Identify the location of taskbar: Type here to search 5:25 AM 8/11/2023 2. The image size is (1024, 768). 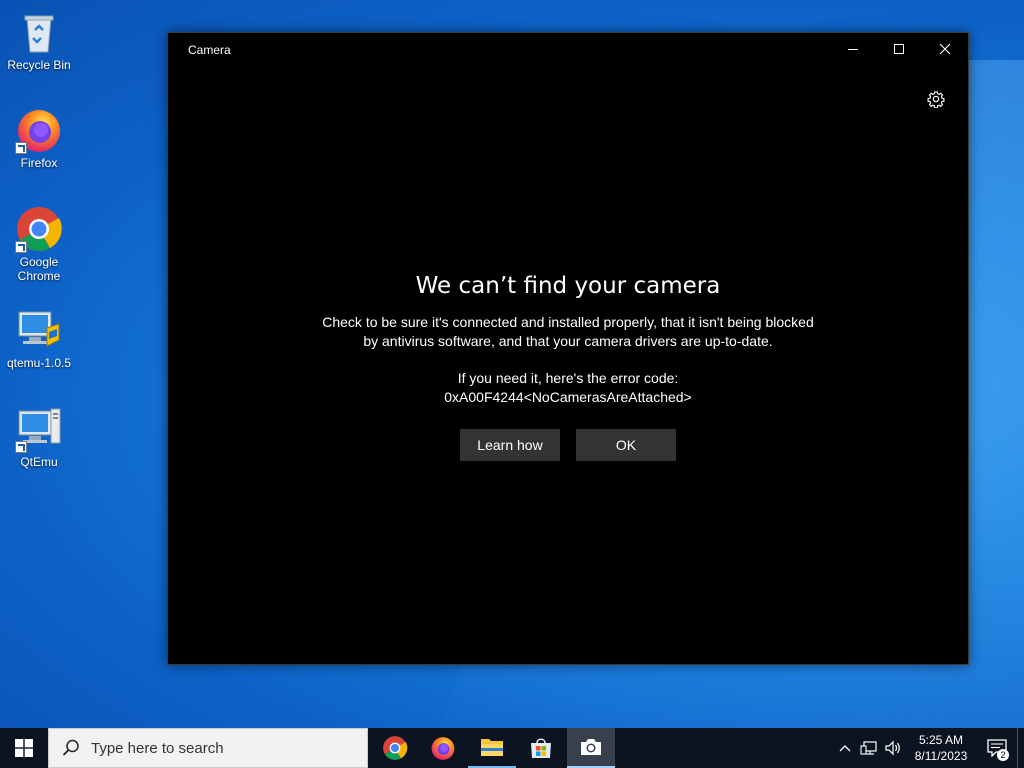
(512, 748).